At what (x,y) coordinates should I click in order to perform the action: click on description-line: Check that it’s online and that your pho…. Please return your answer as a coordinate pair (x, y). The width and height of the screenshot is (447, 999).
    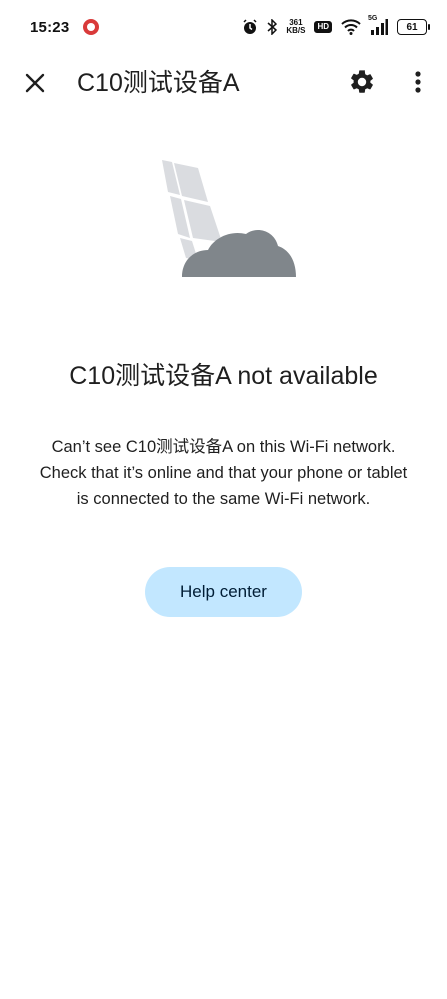
    Looking at the image, I should click on (223, 473).